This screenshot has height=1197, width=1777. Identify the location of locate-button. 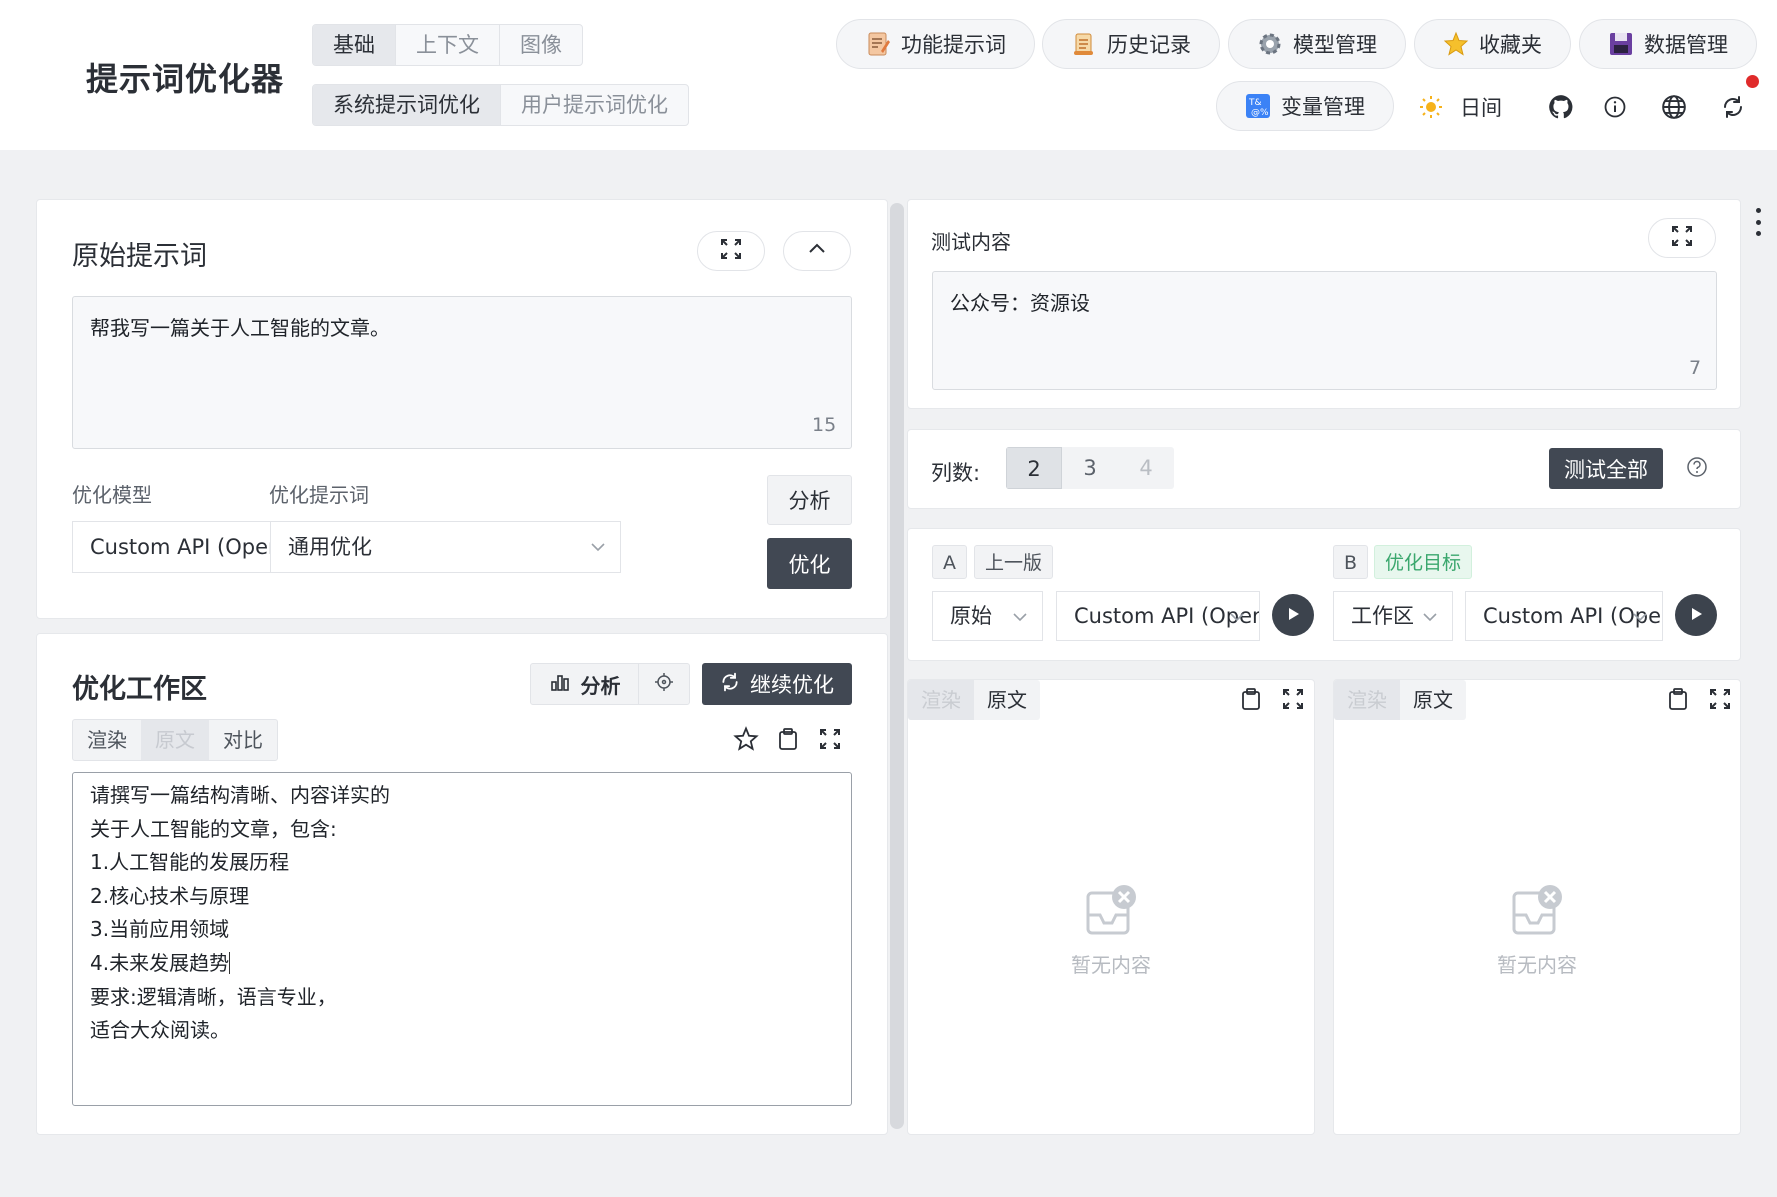
(664, 684).